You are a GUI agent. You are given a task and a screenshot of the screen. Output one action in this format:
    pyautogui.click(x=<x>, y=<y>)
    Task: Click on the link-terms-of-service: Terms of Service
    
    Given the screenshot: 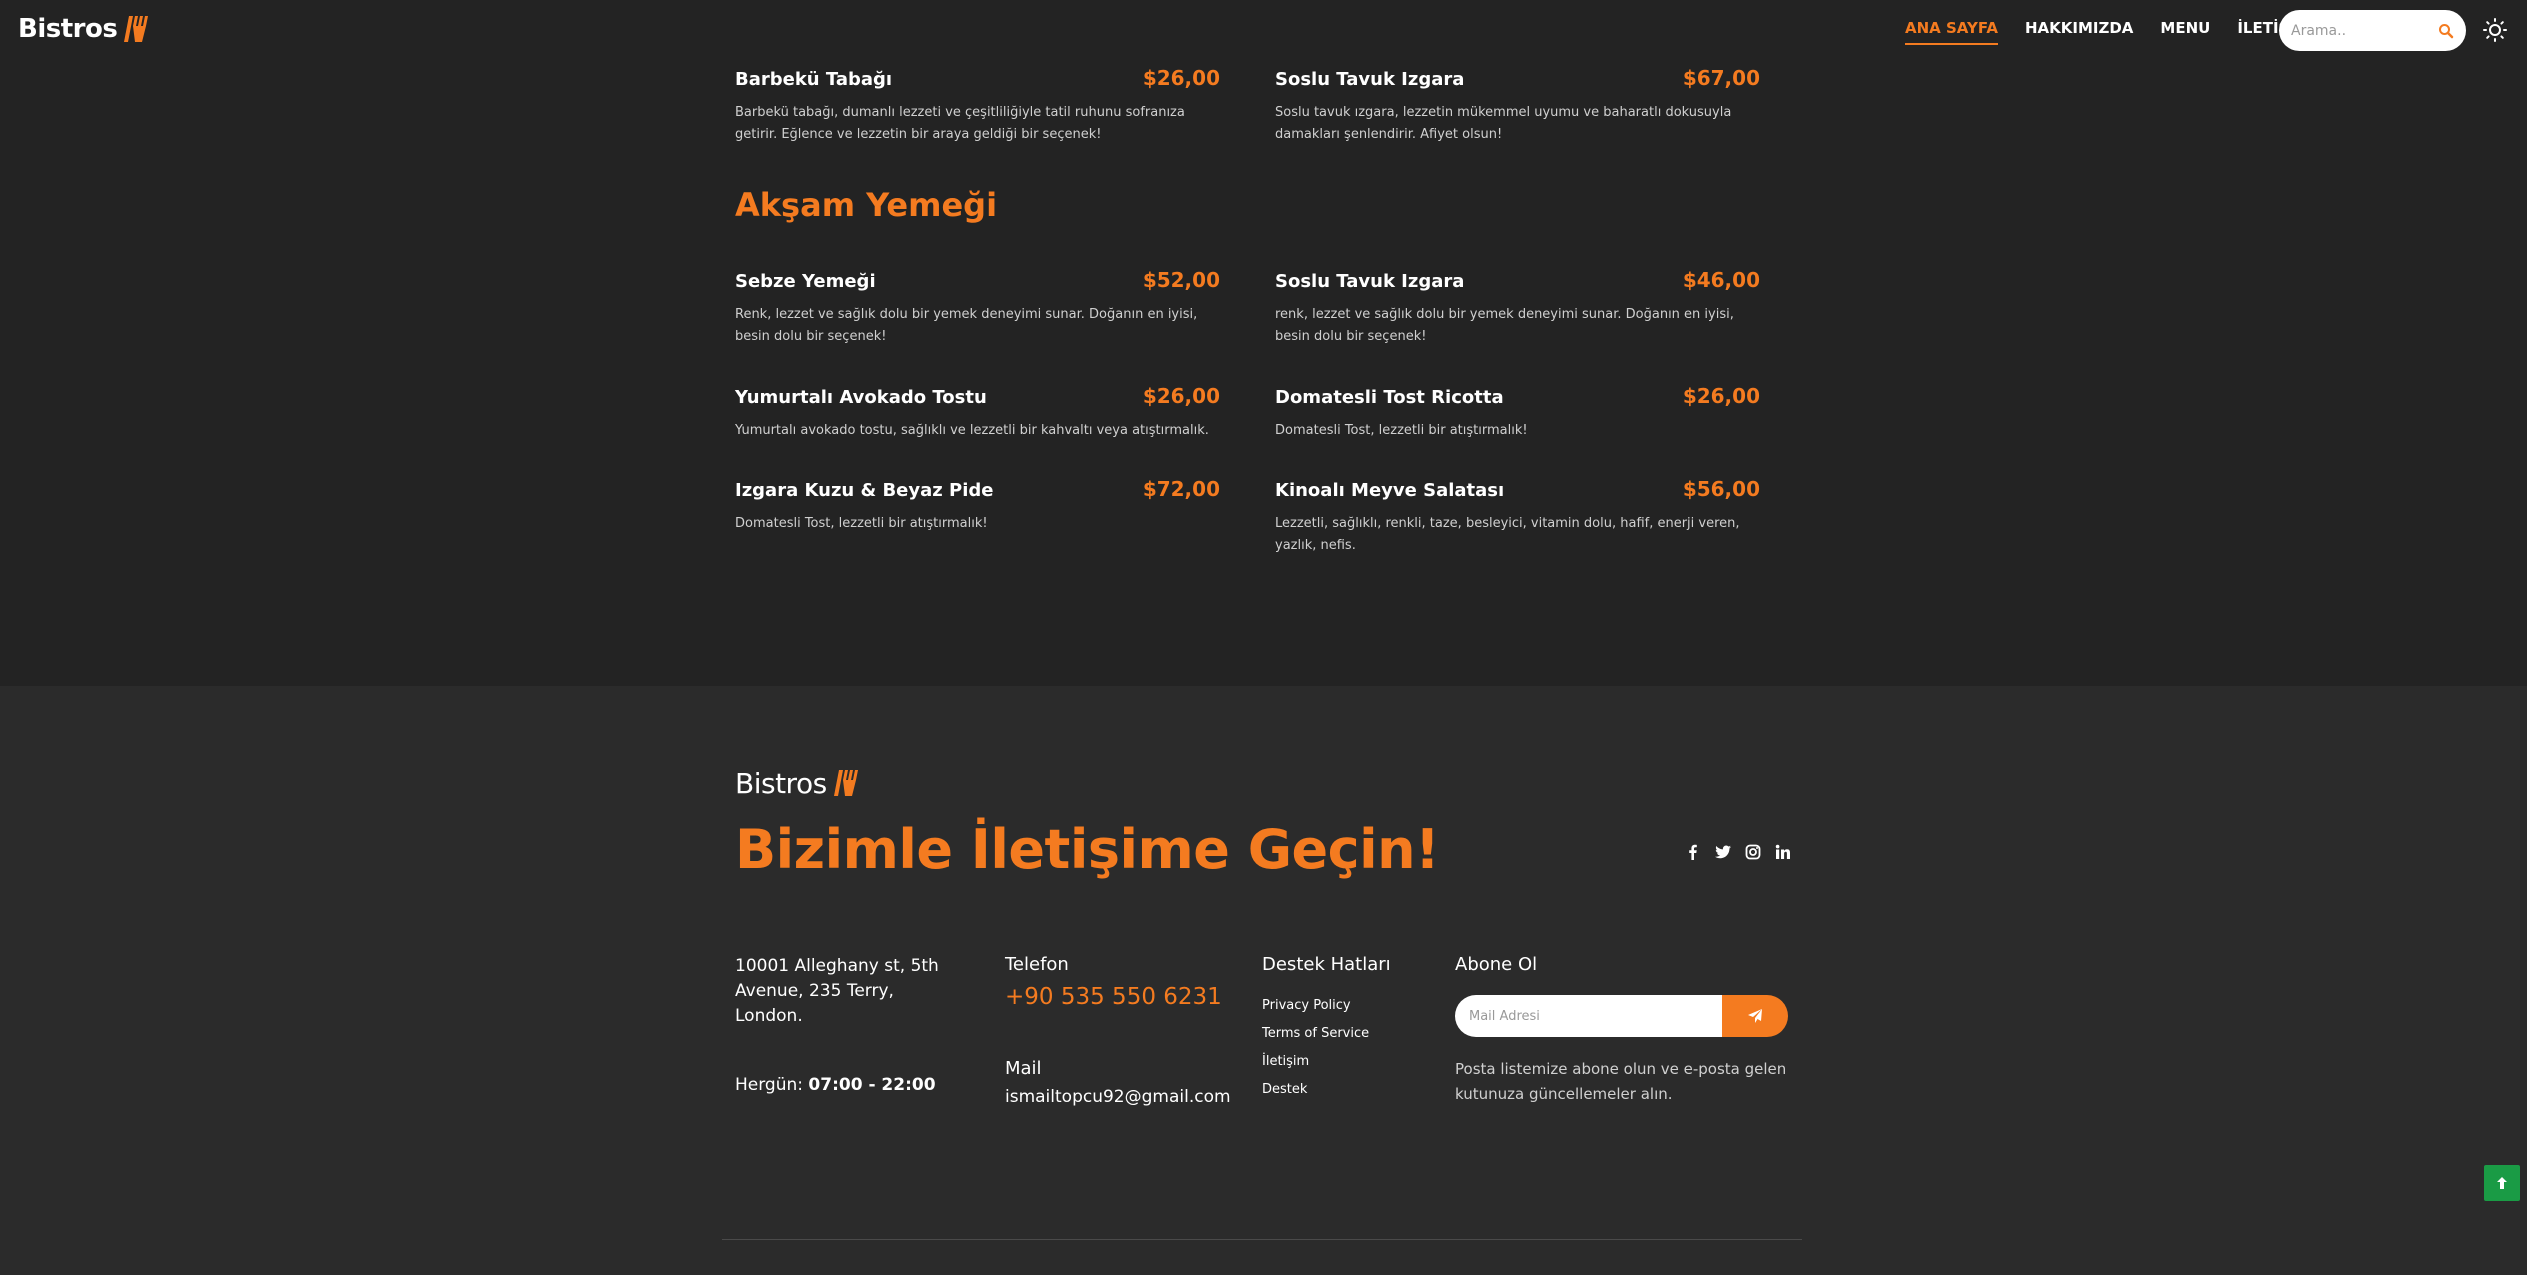 What is the action you would take?
    pyautogui.click(x=1326, y=1033)
    